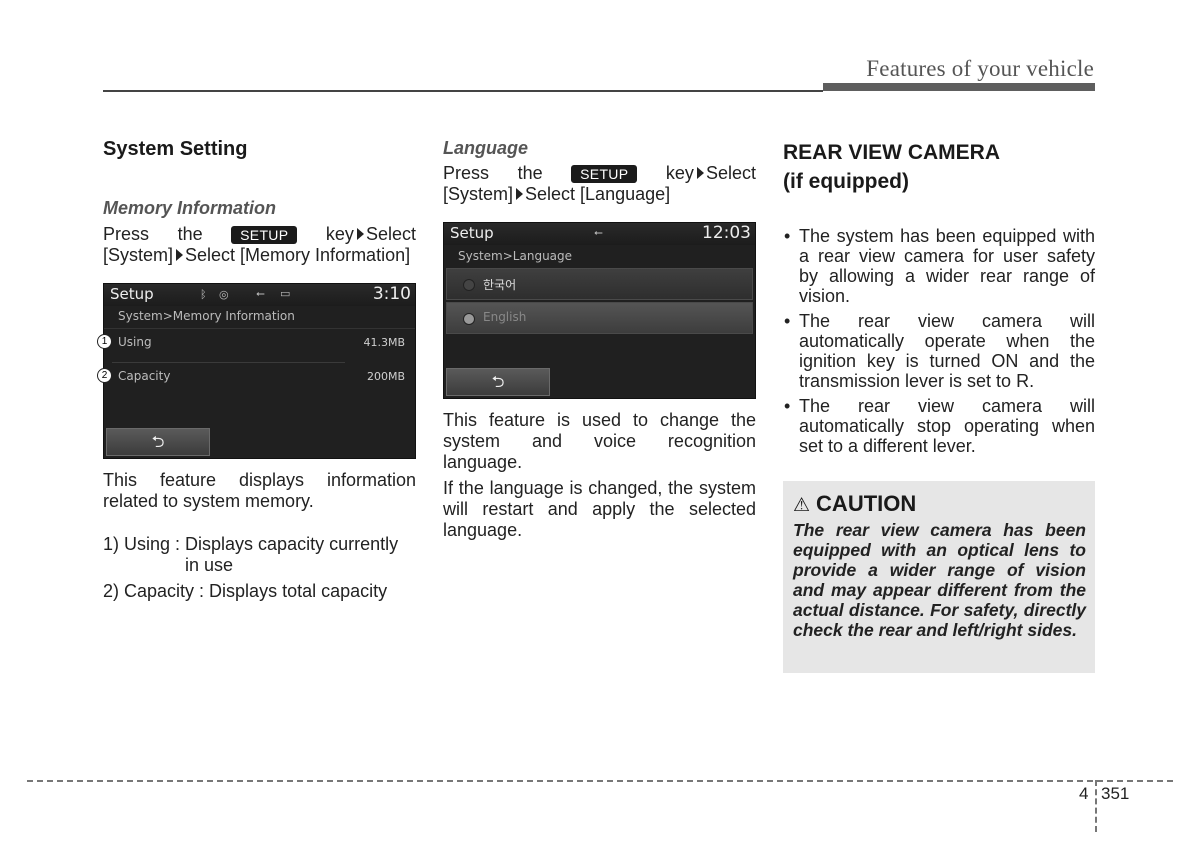  I want to click on caution-title: ⚠ CAUTION, so click(855, 503).